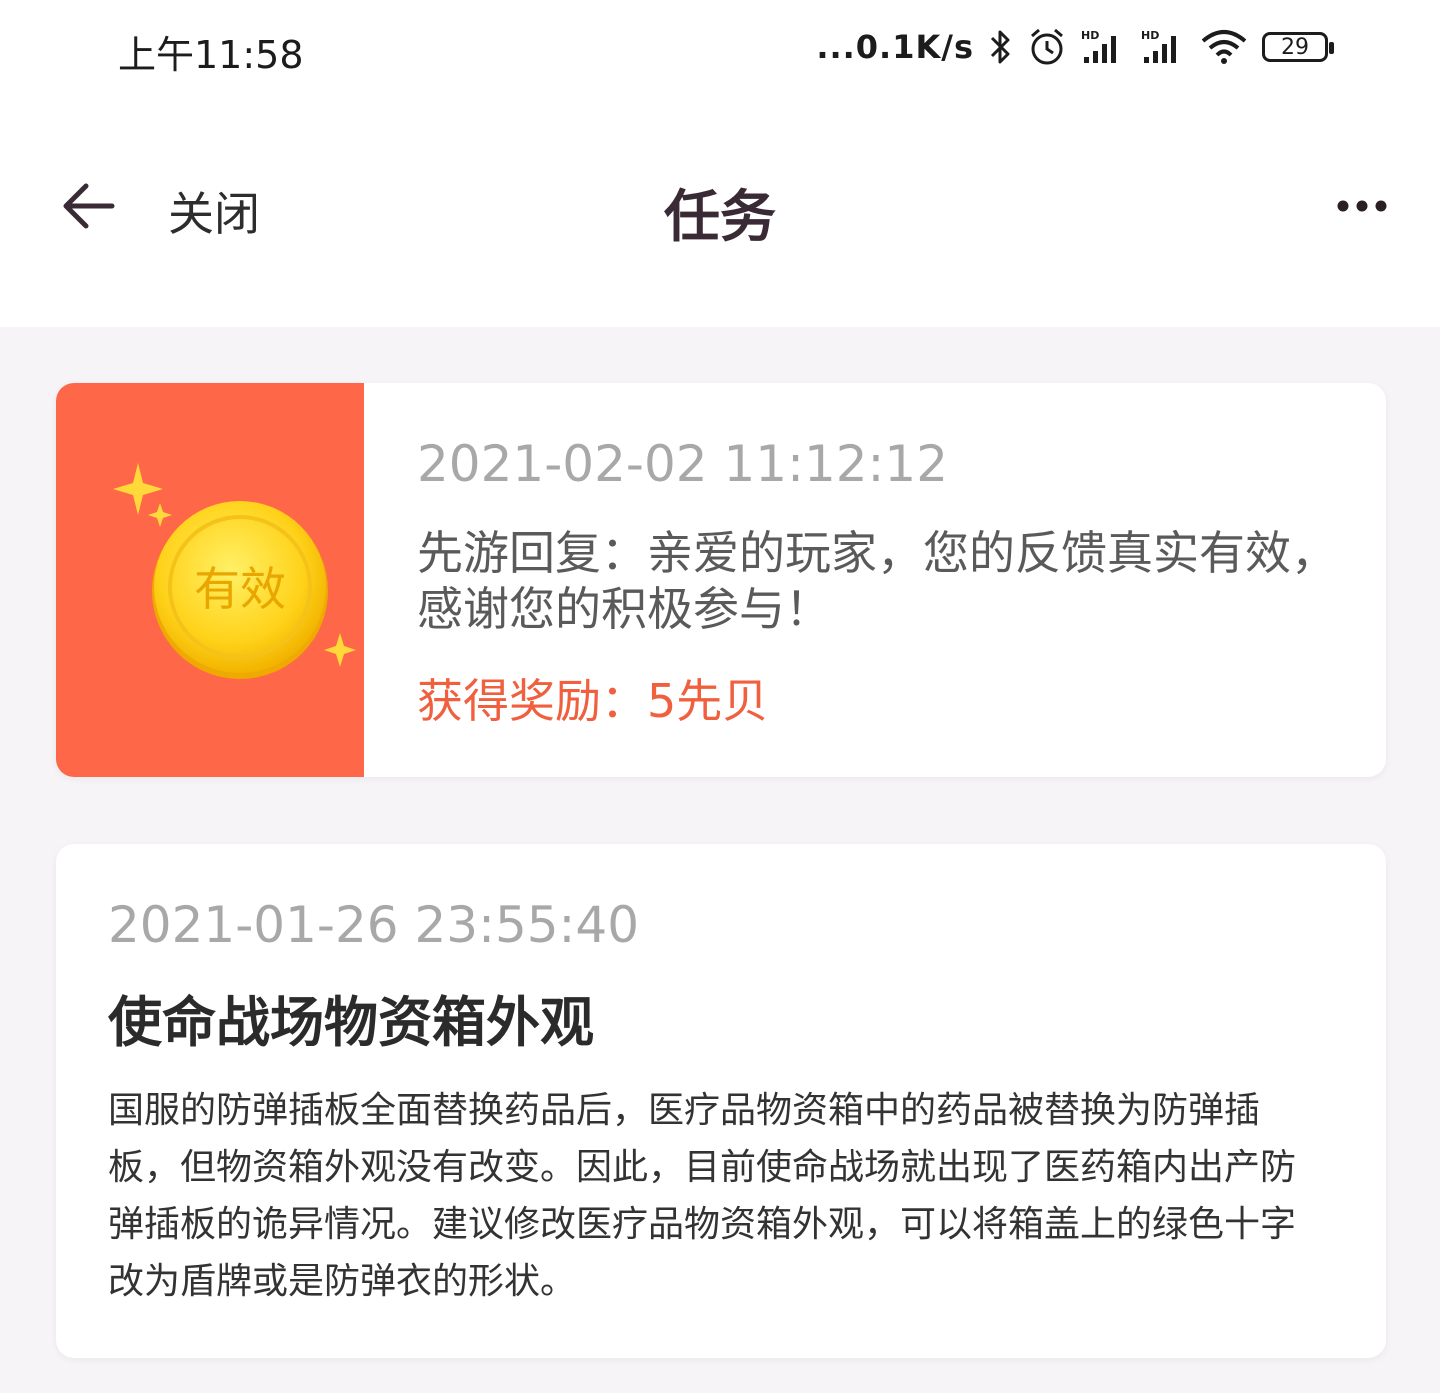  Describe the element at coordinates (683, 464) in the screenshot. I see `task-date: 2021-02-02 11:12:12` at that location.